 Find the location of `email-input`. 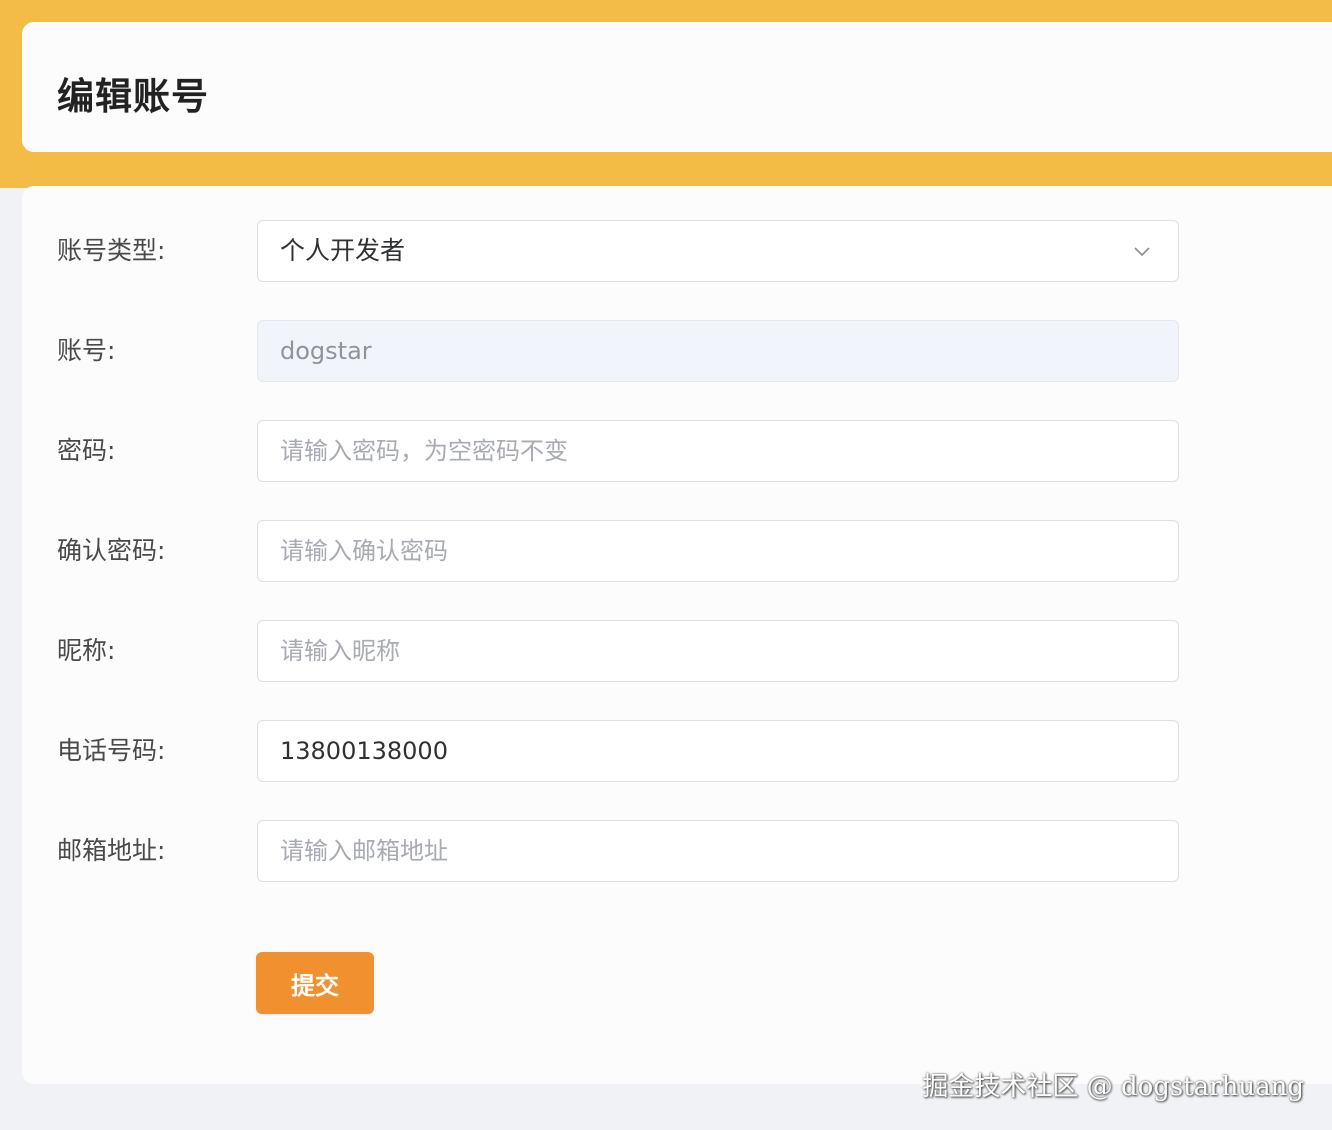

email-input is located at coordinates (718, 851).